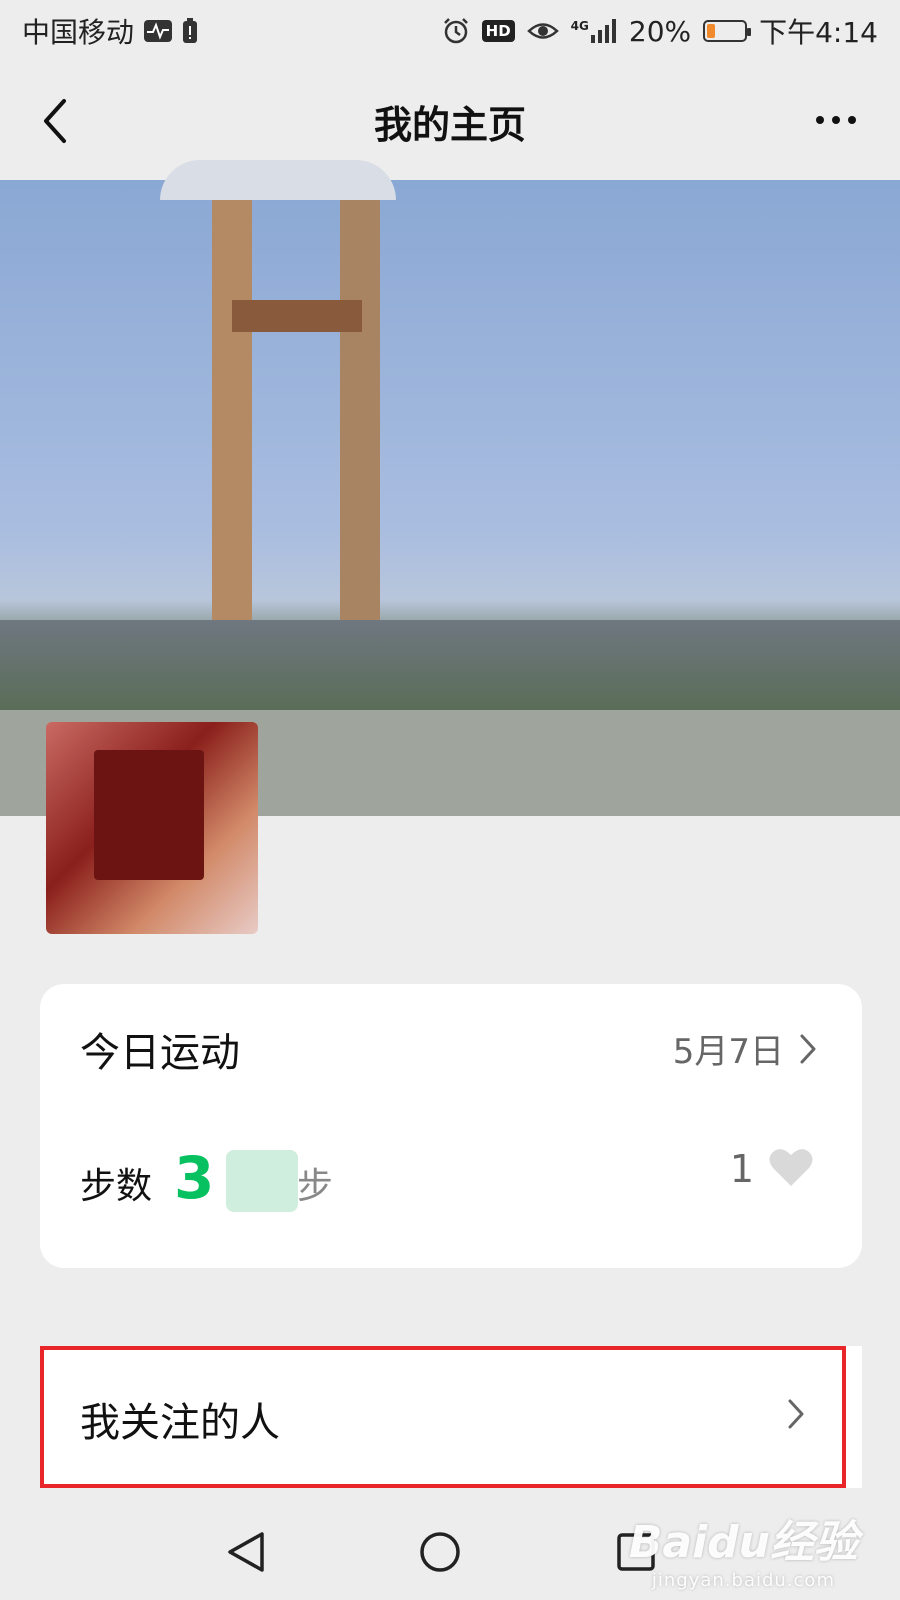 The image size is (900, 1600). Describe the element at coordinates (791, 1169) in the screenshot. I see `heart-icon` at that location.